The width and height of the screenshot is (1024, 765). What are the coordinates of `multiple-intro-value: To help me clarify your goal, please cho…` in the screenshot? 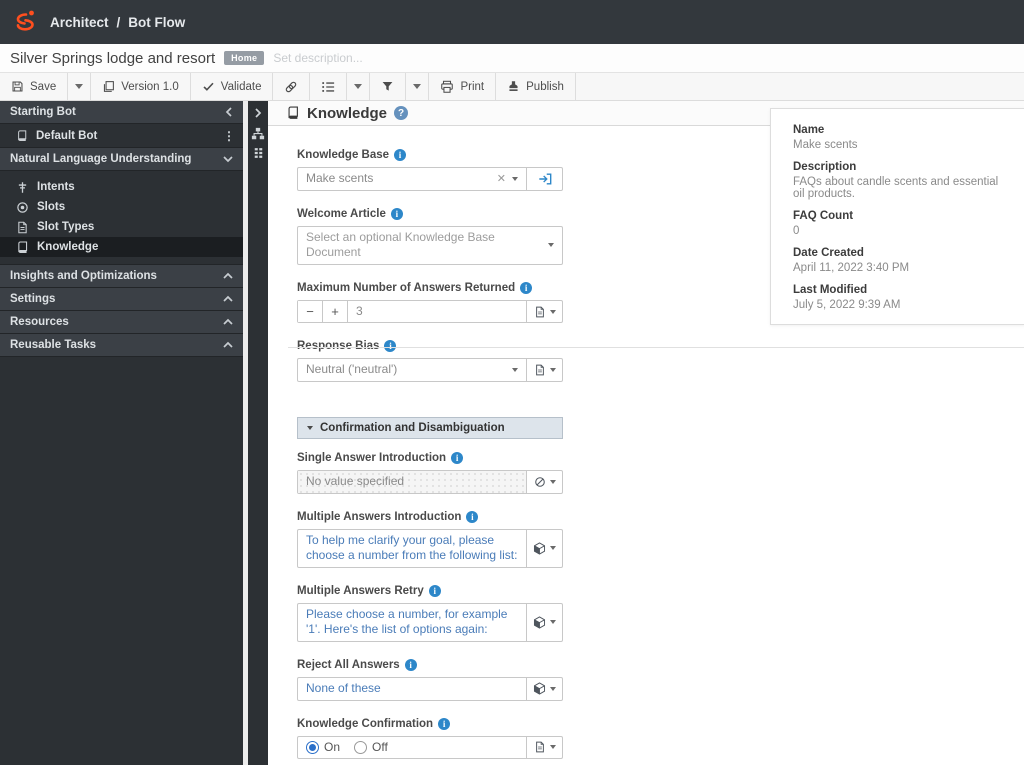 It's located at (412, 547).